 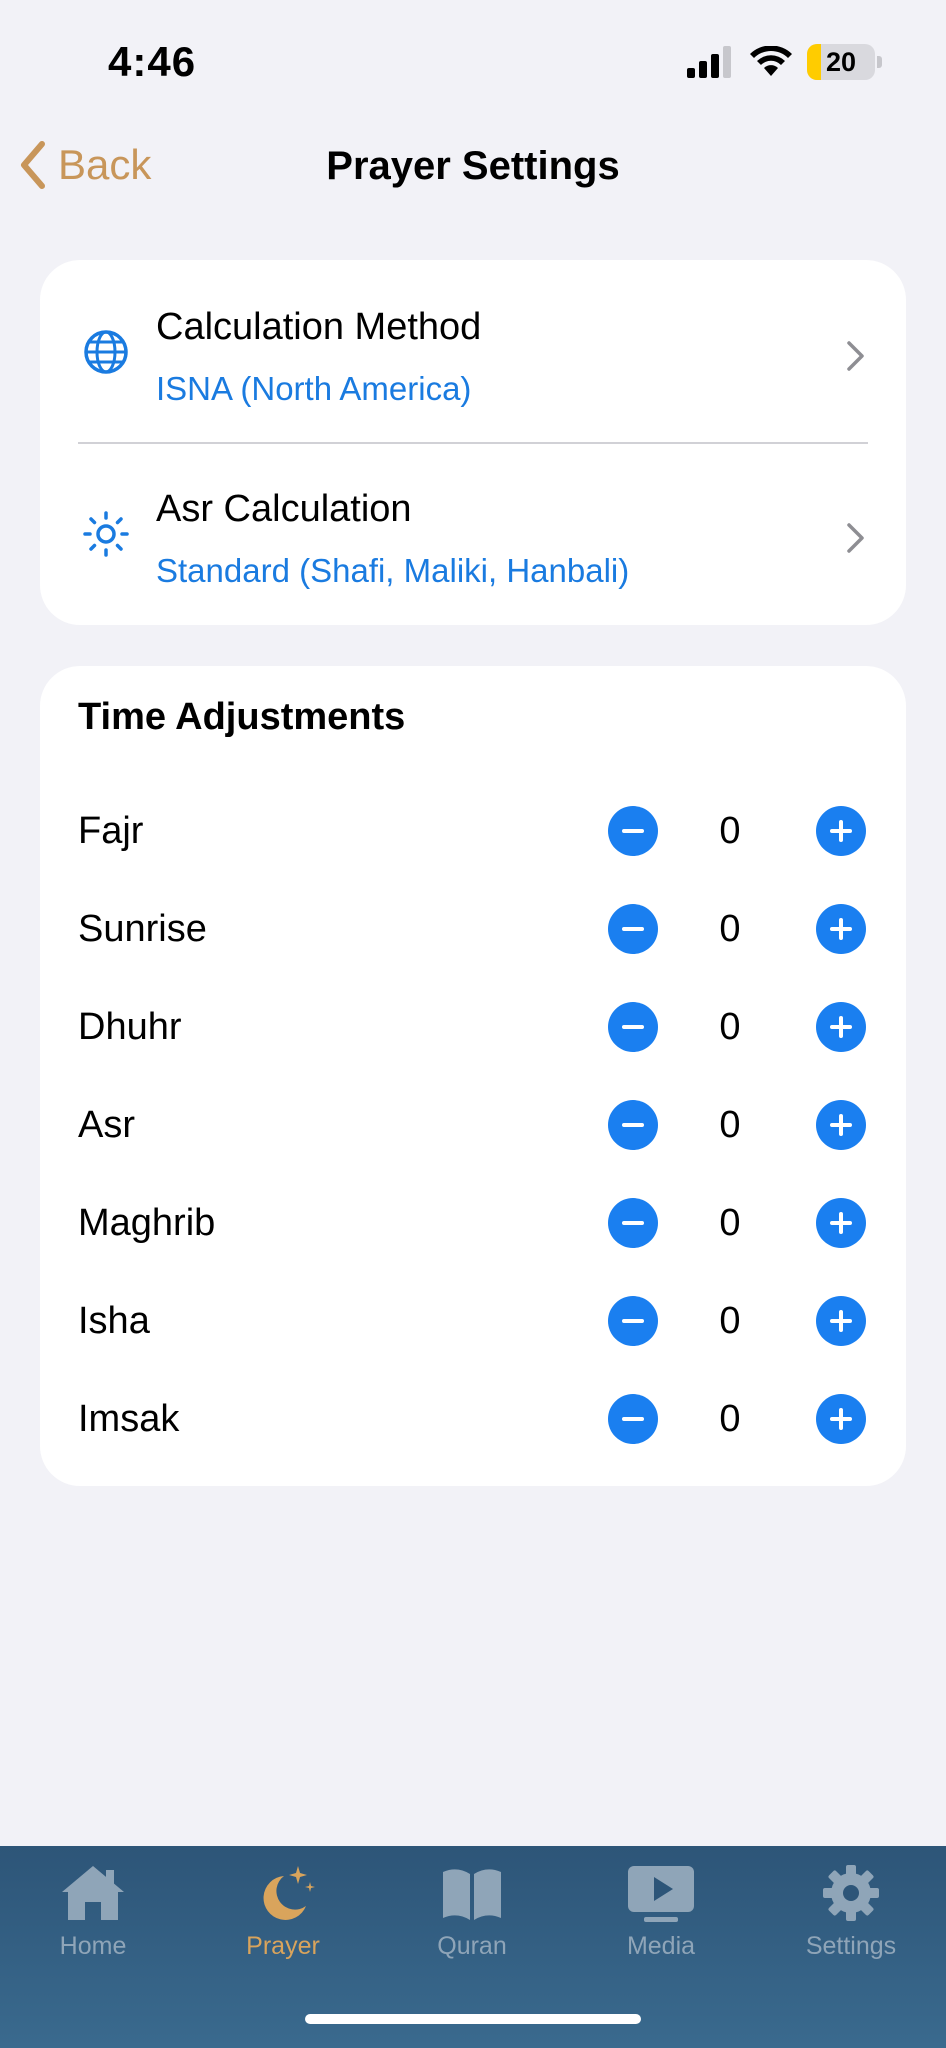 What do you see at coordinates (130, 1027) in the screenshot?
I see `prayer-name: Dhuhr` at bounding box center [130, 1027].